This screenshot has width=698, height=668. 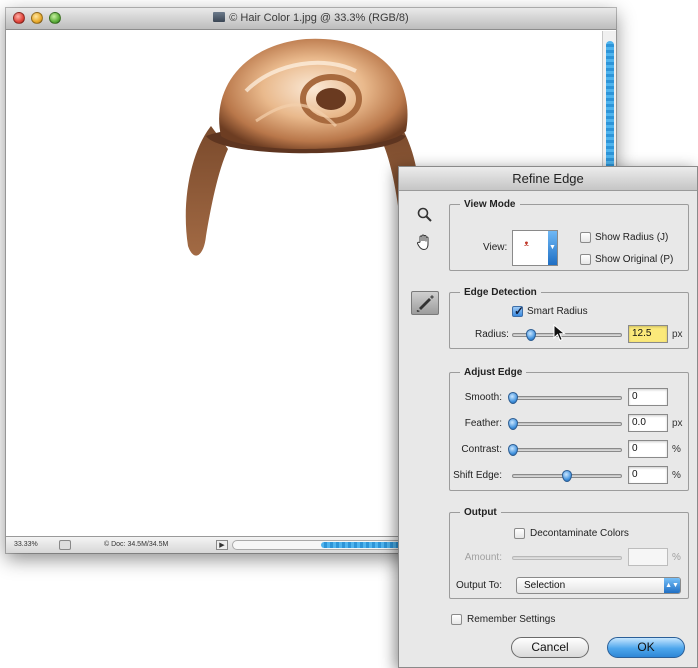 What do you see at coordinates (648, 397) in the screenshot?
I see `smooth-field: 0` at bounding box center [648, 397].